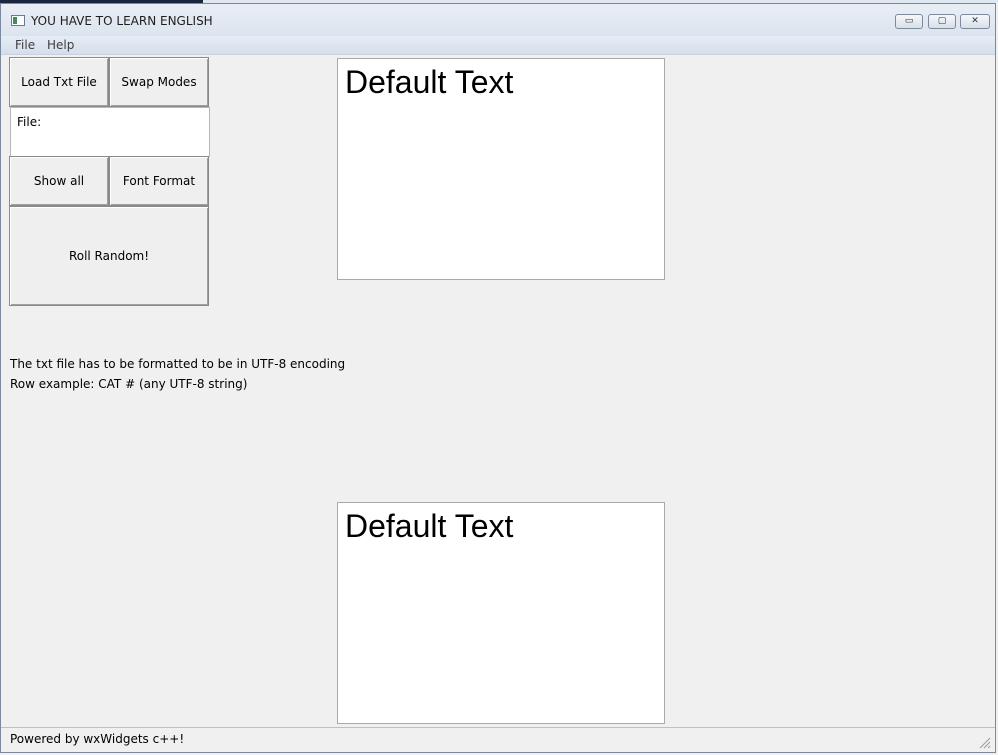 This screenshot has height=755, width=998. I want to click on minimize-icon: ▭, so click(909, 21).